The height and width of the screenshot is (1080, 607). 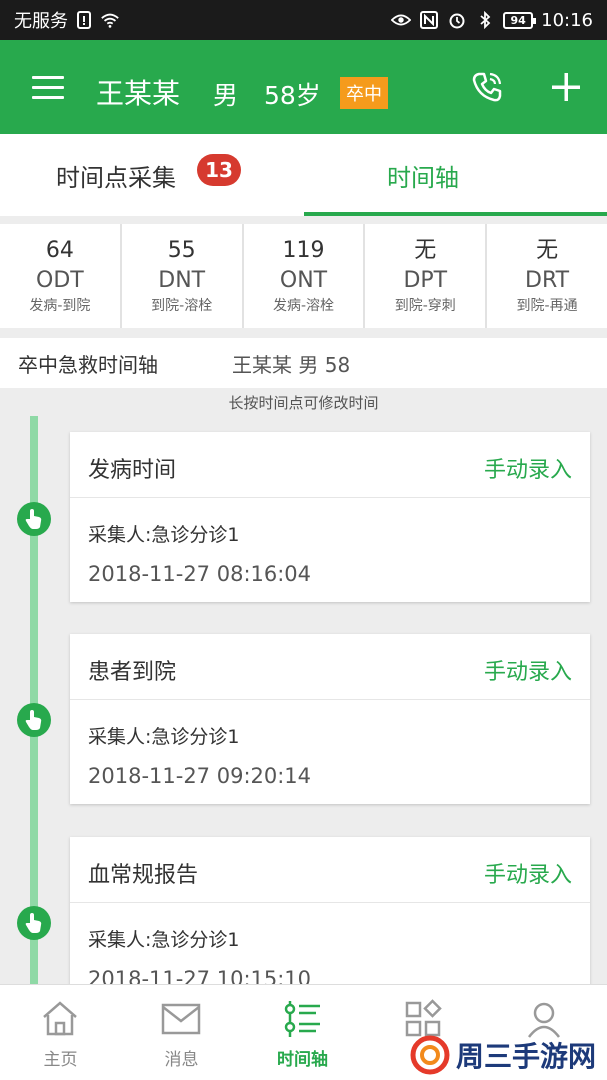 What do you see at coordinates (303, 306) in the screenshot?
I see `metric-desc: 发病-溶栓` at bounding box center [303, 306].